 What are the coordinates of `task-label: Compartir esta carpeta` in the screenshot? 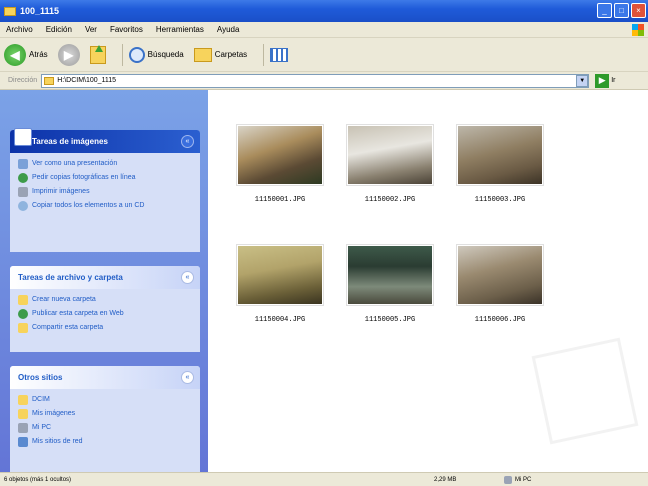 It's located at (68, 327).